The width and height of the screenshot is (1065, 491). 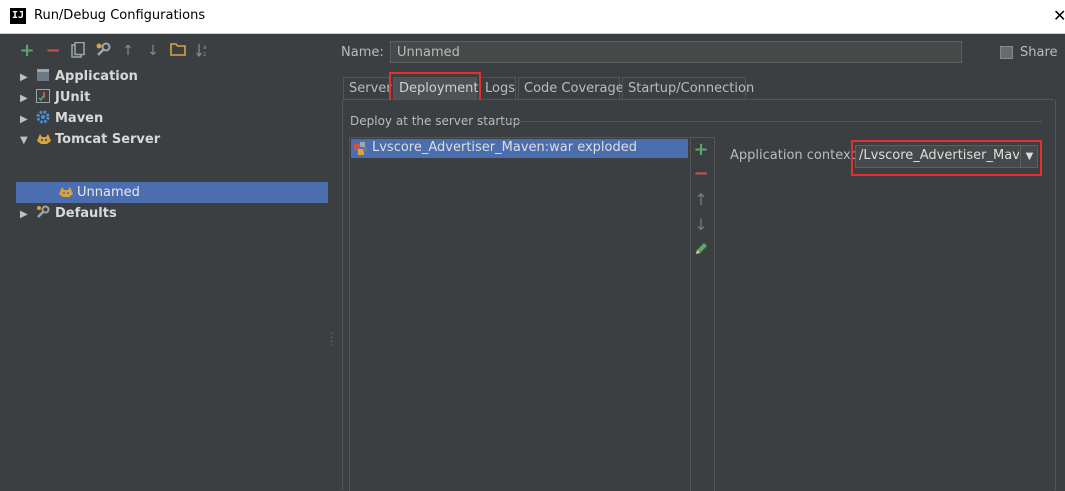 I want to click on tree-item-tomcat-server: ▼ Tomcat Server, so click(x=90, y=139).